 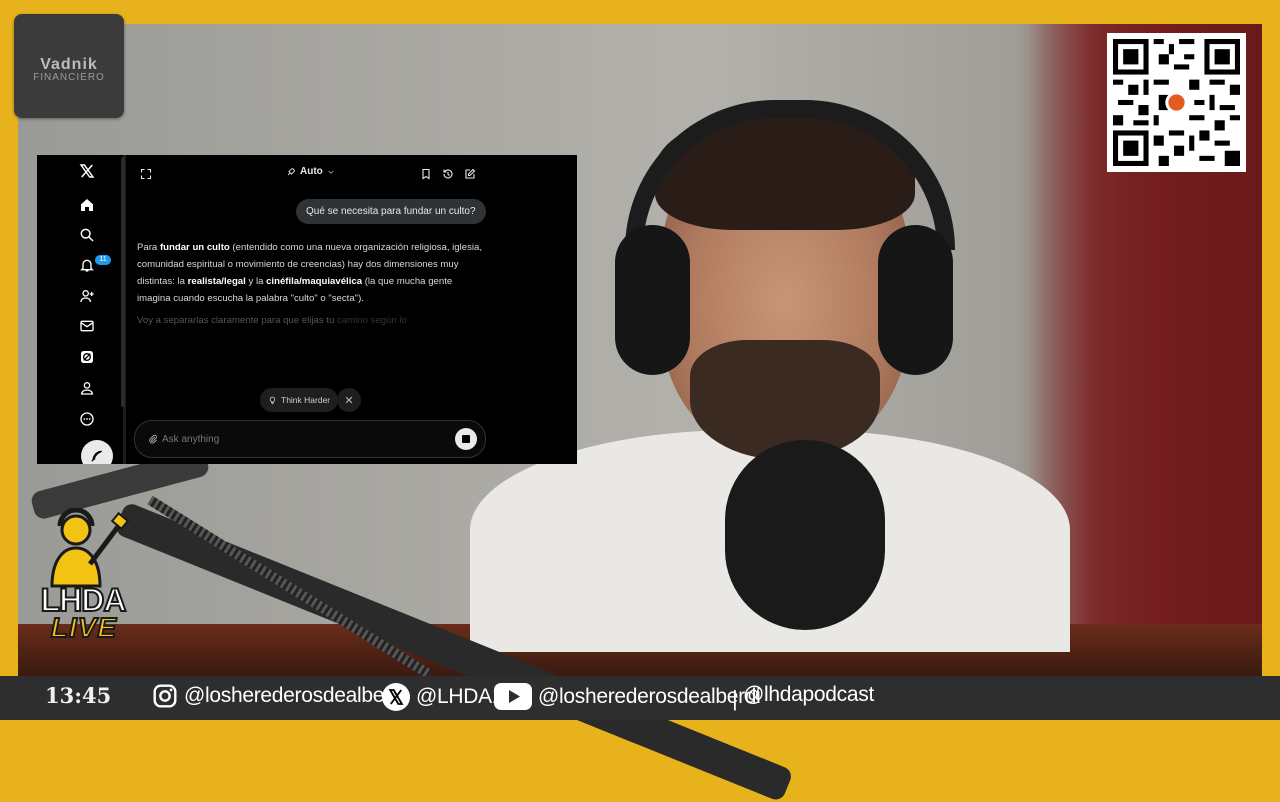 I want to click on ask-bar, so click(x=310, y=439).